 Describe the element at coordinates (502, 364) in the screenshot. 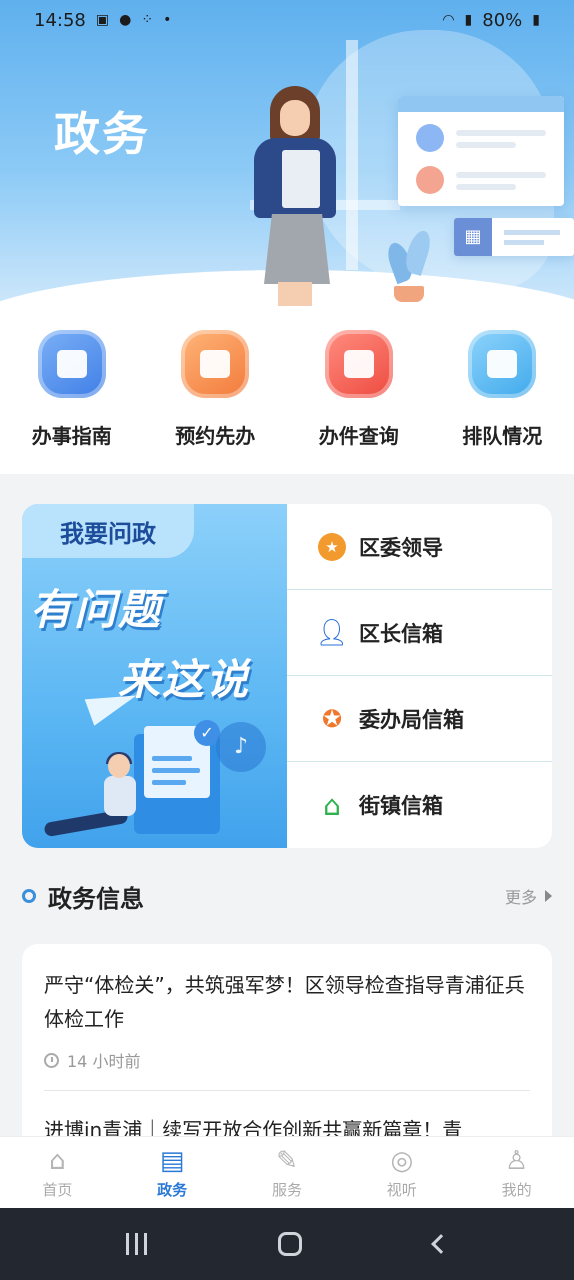

I see `users-icon` at that location.